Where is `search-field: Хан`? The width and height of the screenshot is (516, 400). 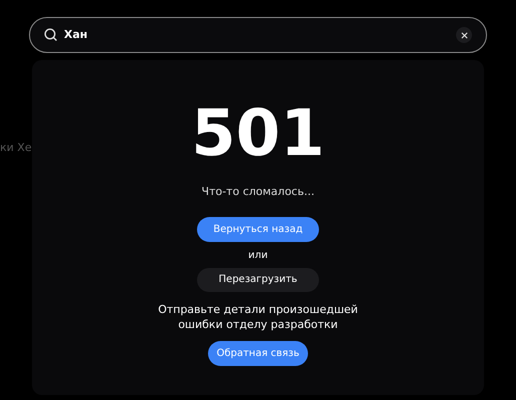
search-field: Хан is located at coordinates (258, 35).